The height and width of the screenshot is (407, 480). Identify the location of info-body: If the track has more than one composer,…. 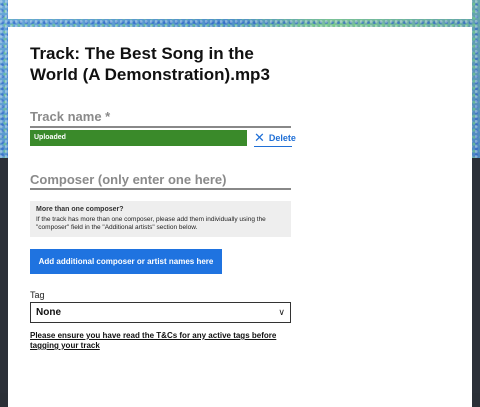
(151, 223).